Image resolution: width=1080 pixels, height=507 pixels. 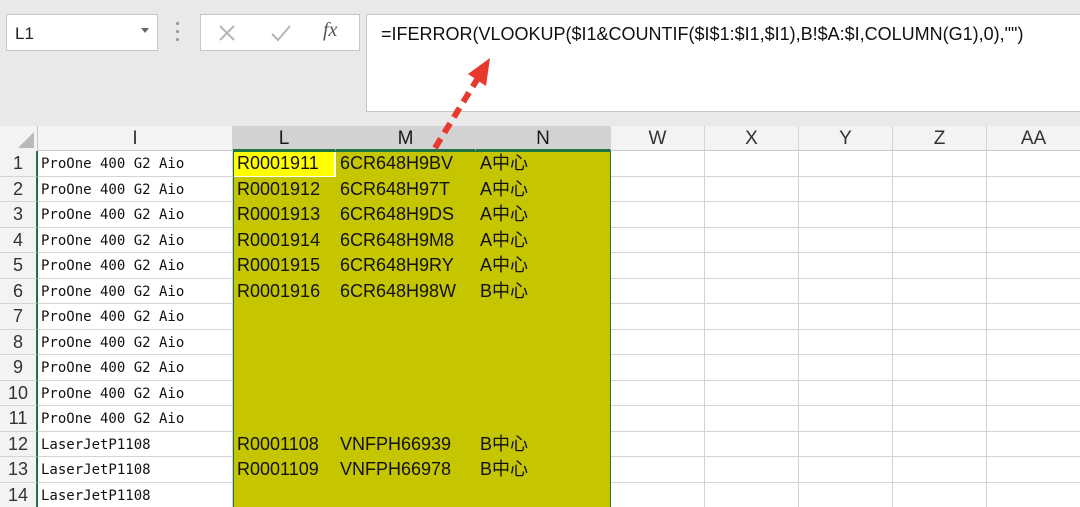 I want to click on cell-l: R0001911, so click(x=284, y=164).